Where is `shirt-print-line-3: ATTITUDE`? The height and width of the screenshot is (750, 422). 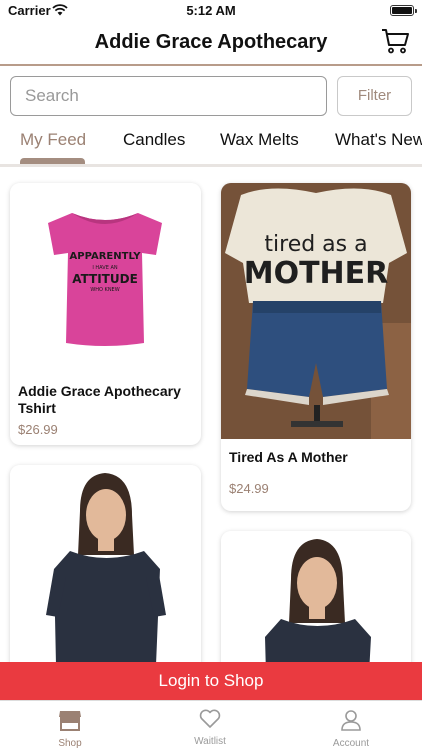 shirt-print-line-3: ATTITUDE is located at coordinates (105, 279).